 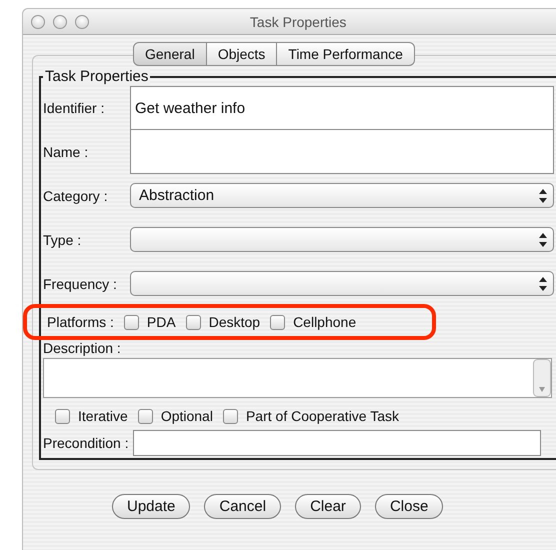 I want to click on field-label: Type :, so click(x=62, y=240).